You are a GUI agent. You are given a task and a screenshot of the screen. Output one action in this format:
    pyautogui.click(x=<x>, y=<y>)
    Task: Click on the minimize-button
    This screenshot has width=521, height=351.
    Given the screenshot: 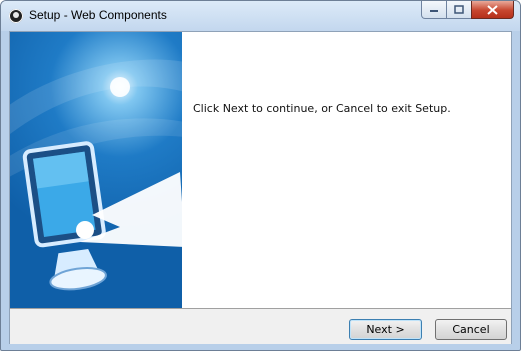 What is the action you would take?
    pyautogui.click(x=434, y=10)
    